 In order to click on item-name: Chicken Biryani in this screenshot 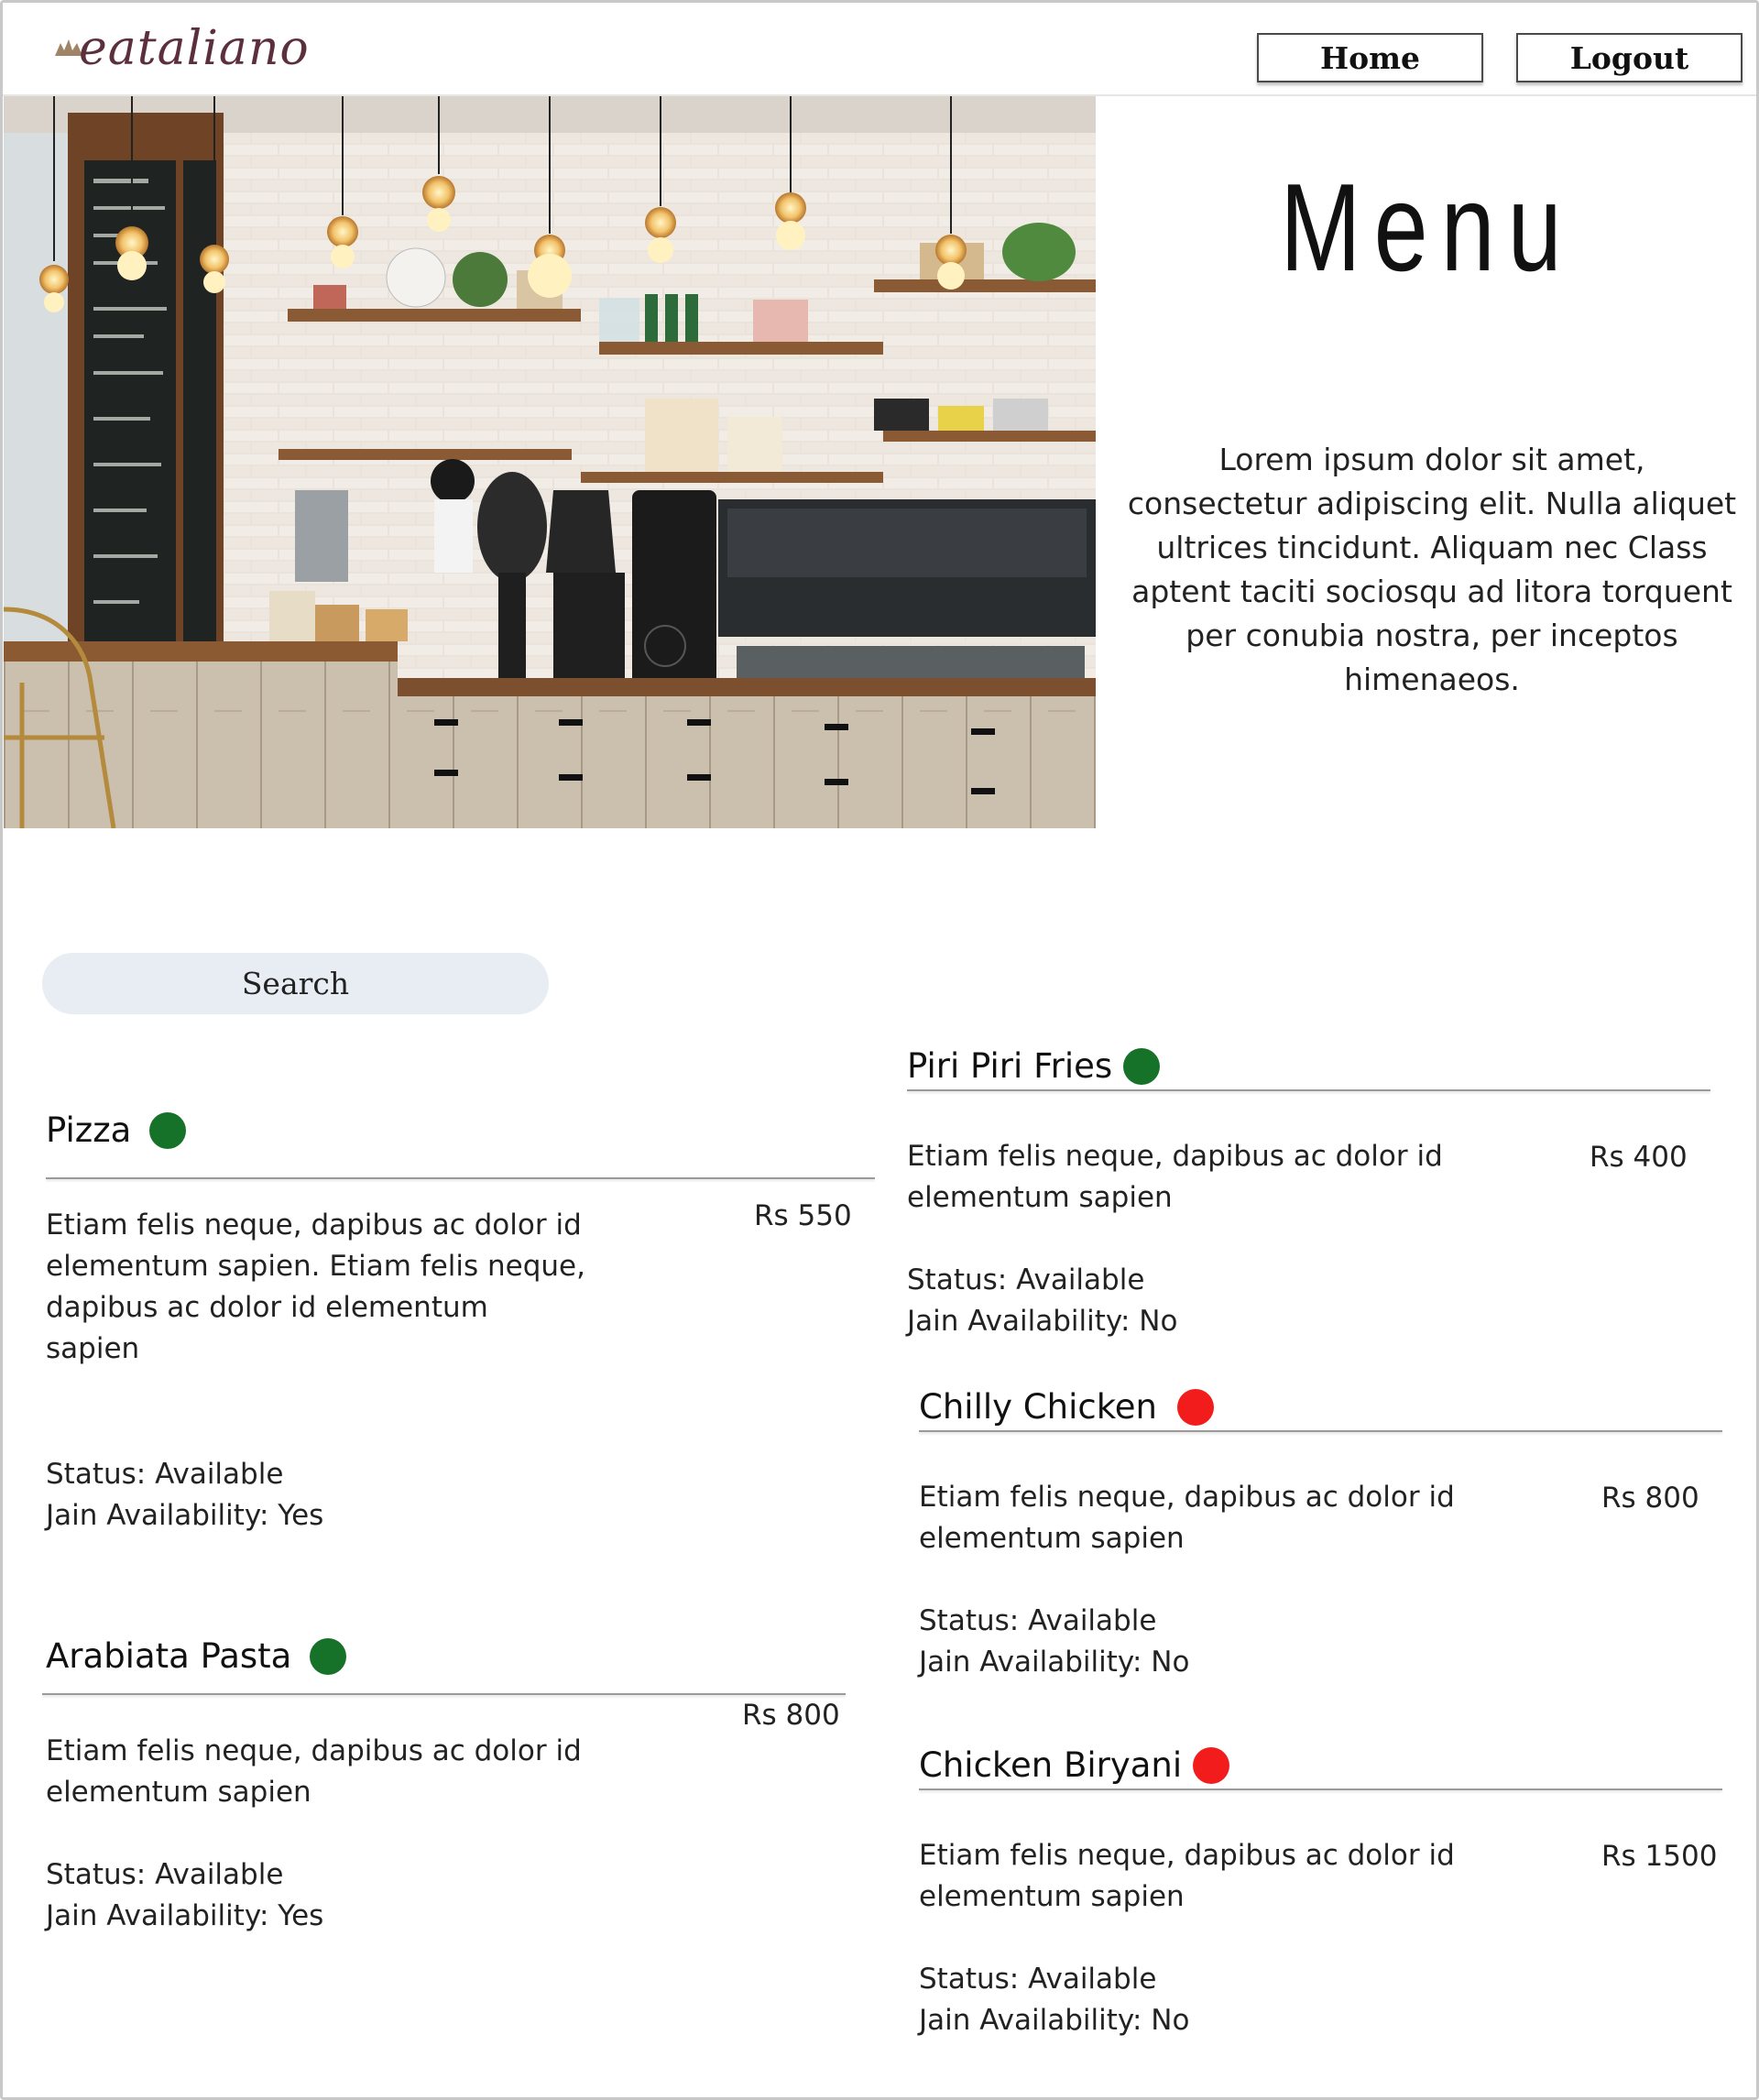, I will do `click(1051, 1765)`.